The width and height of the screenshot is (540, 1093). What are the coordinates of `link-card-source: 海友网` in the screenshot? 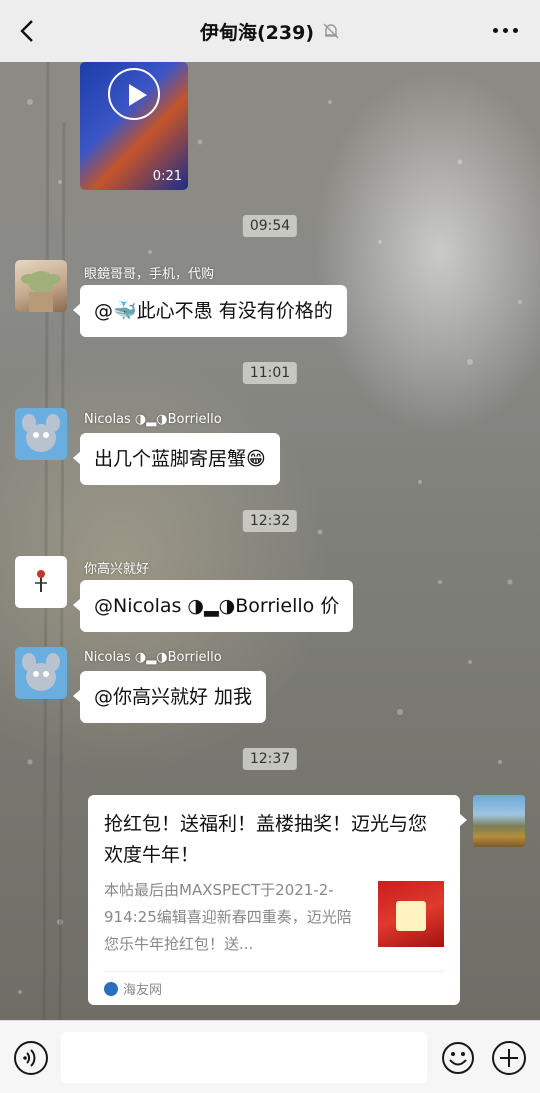 It's located at (133, 988).